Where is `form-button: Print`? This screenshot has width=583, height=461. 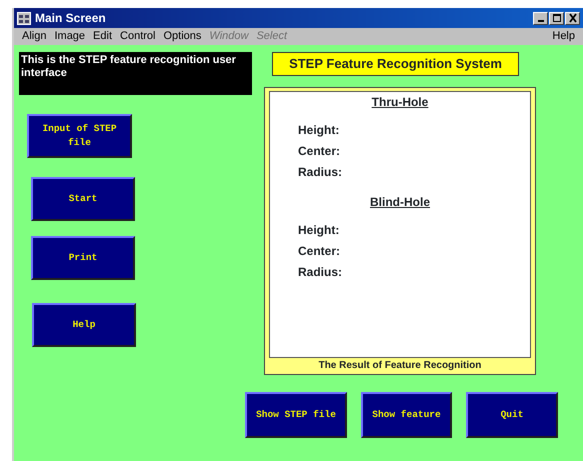 form-button: Print is located at coordinates (83, 258).